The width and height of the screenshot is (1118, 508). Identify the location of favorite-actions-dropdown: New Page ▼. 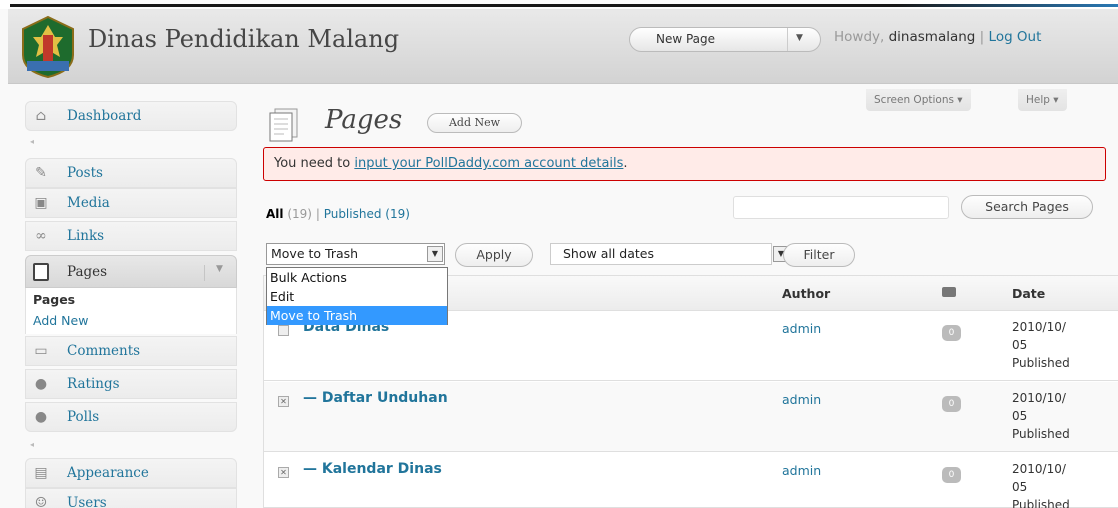
(725, 39).